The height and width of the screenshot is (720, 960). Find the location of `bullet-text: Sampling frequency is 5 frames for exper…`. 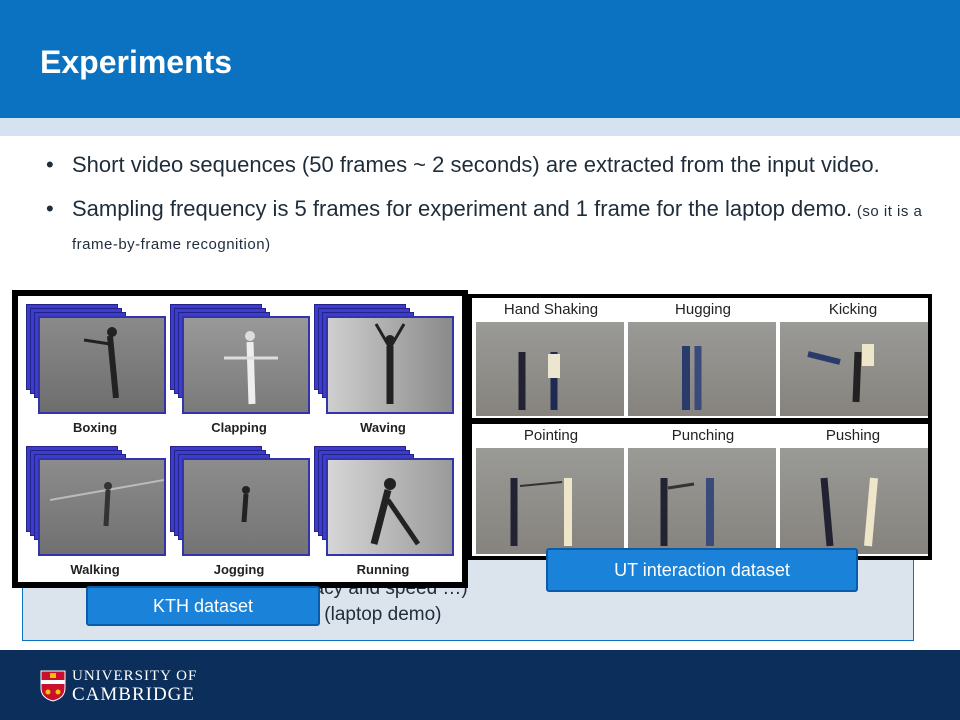

bullet-text: Sampling frequency is 5 frames for exper… is located at coordinates (462, 208).